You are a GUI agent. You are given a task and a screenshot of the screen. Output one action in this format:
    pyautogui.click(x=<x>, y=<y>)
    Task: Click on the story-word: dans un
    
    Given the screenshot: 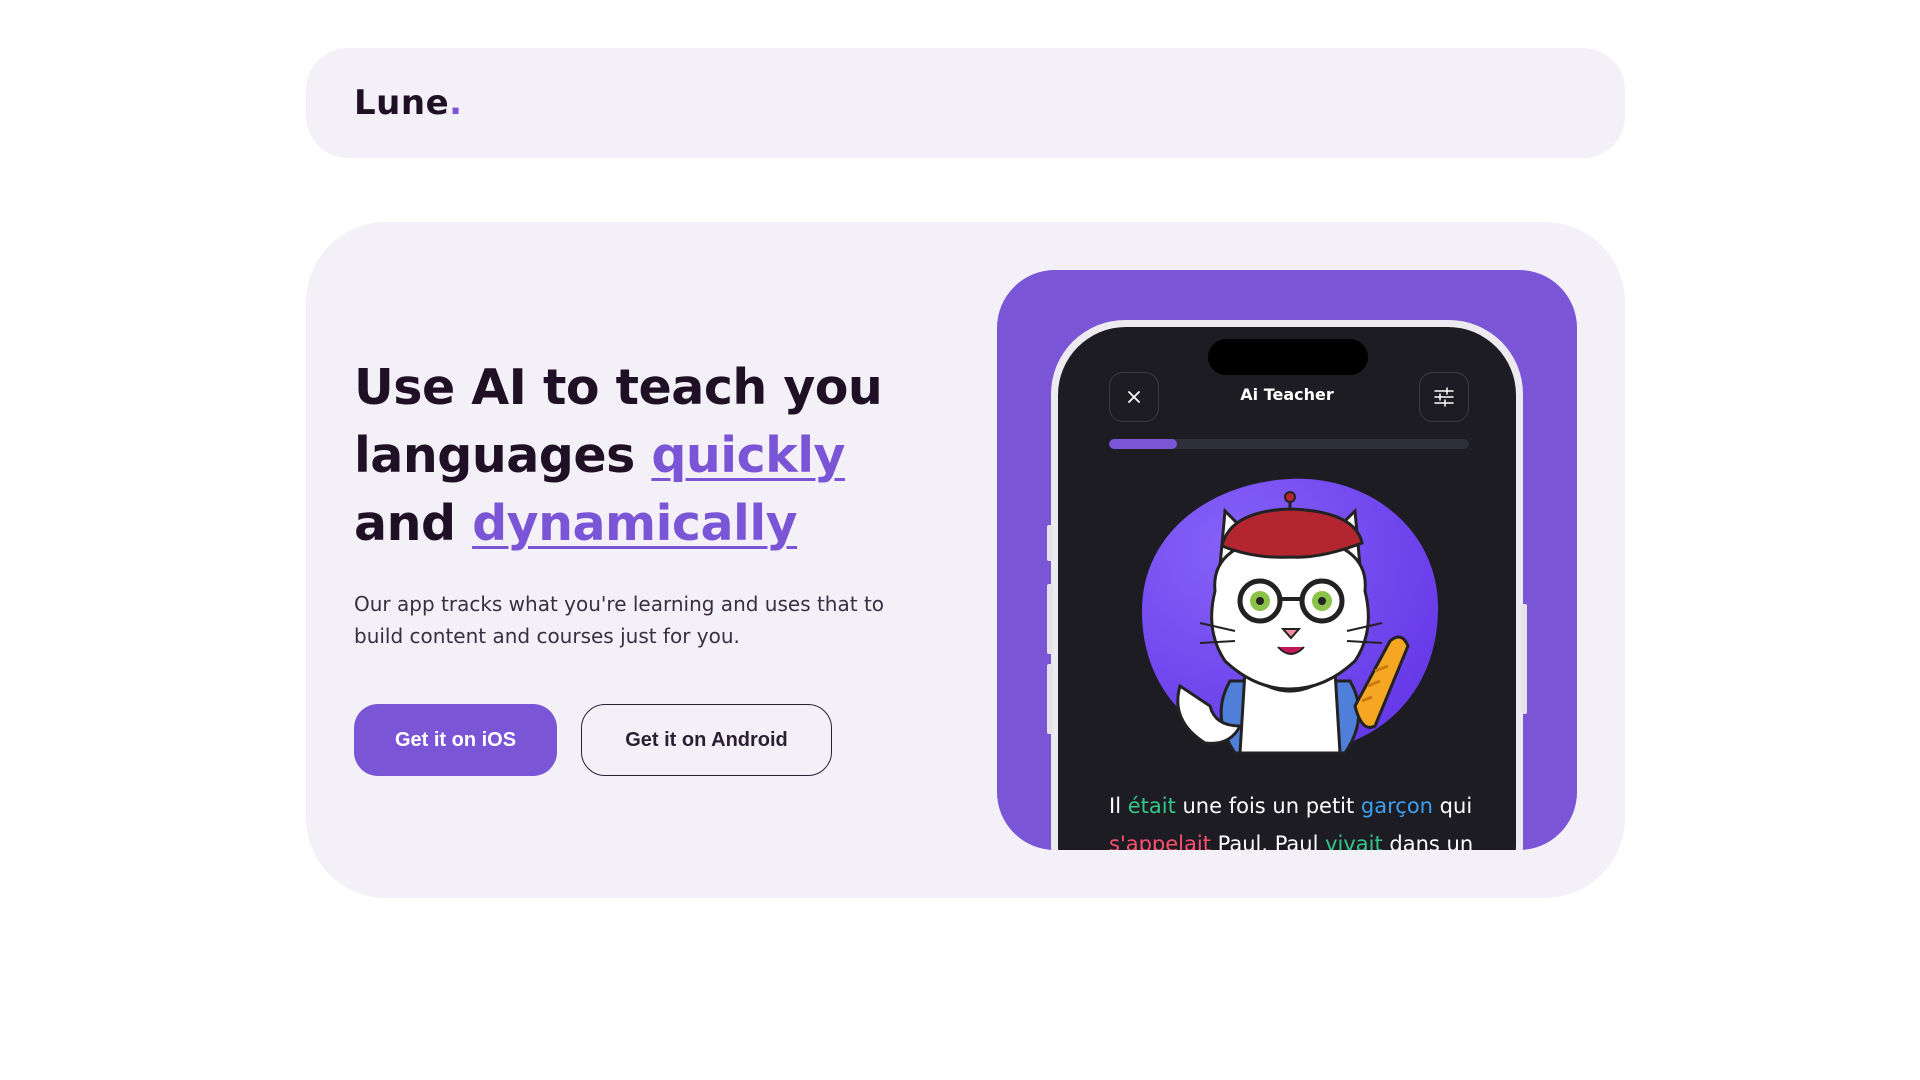 What is the action you would take?
    pyautogui.click(x=1428, y=841)
    